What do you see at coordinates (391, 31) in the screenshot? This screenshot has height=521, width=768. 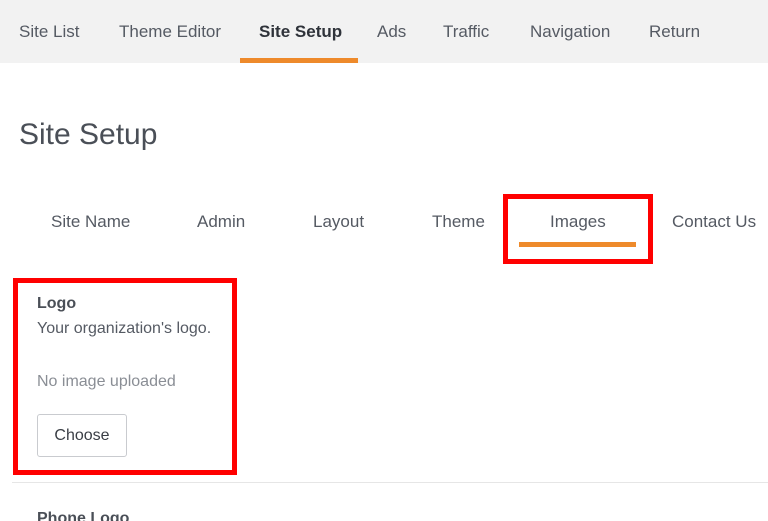 I see `tab-ads: Ads` at bounding box center [391, 31].